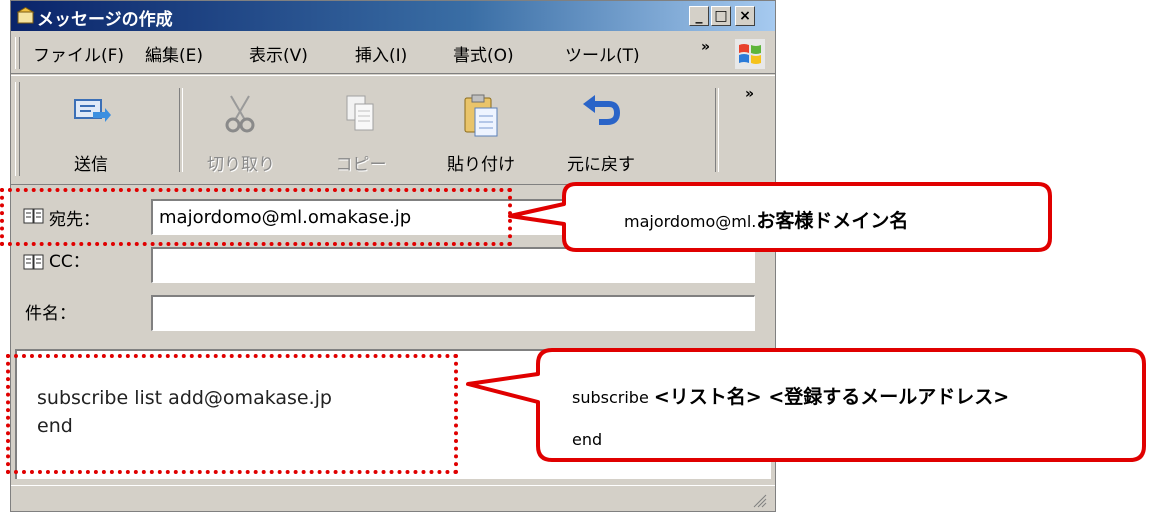  I want to click on address-book-icon, so click(34, 262).